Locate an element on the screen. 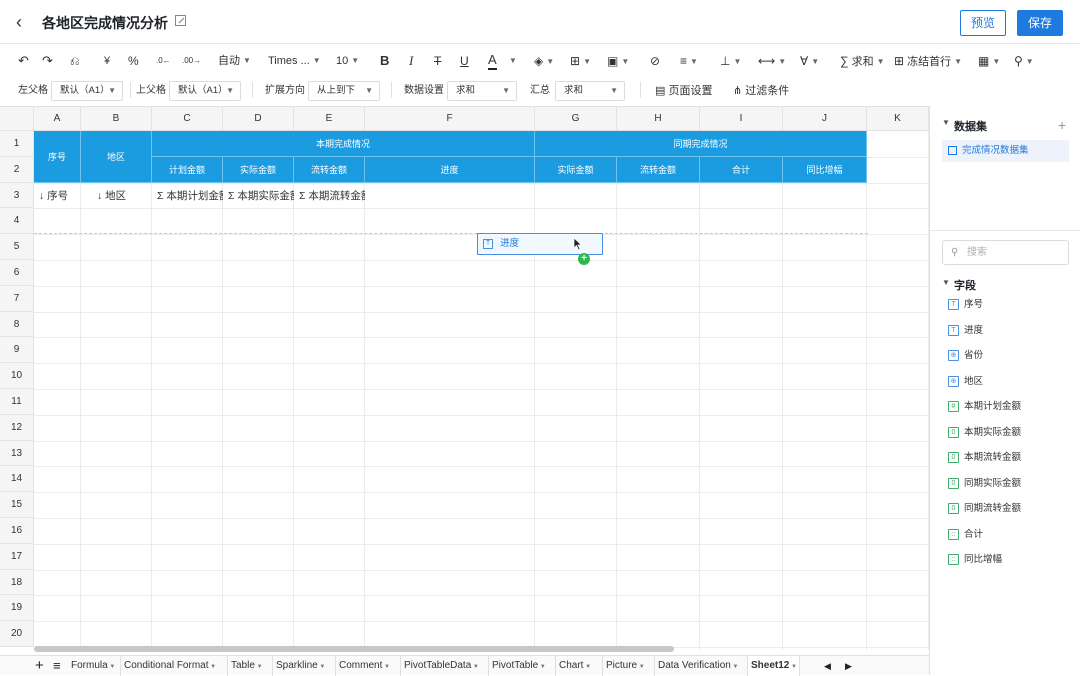  header-cell-region: 地区 is located at coordinates (116, 157).